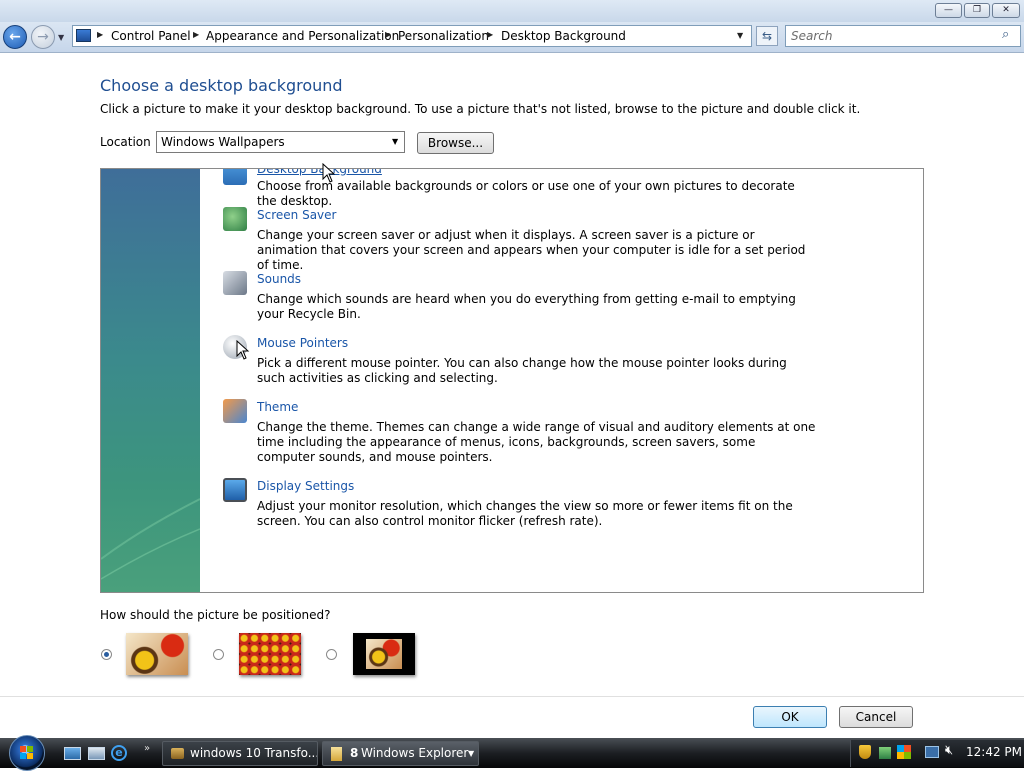  I want to click on footer-divider, so click(512, 696).